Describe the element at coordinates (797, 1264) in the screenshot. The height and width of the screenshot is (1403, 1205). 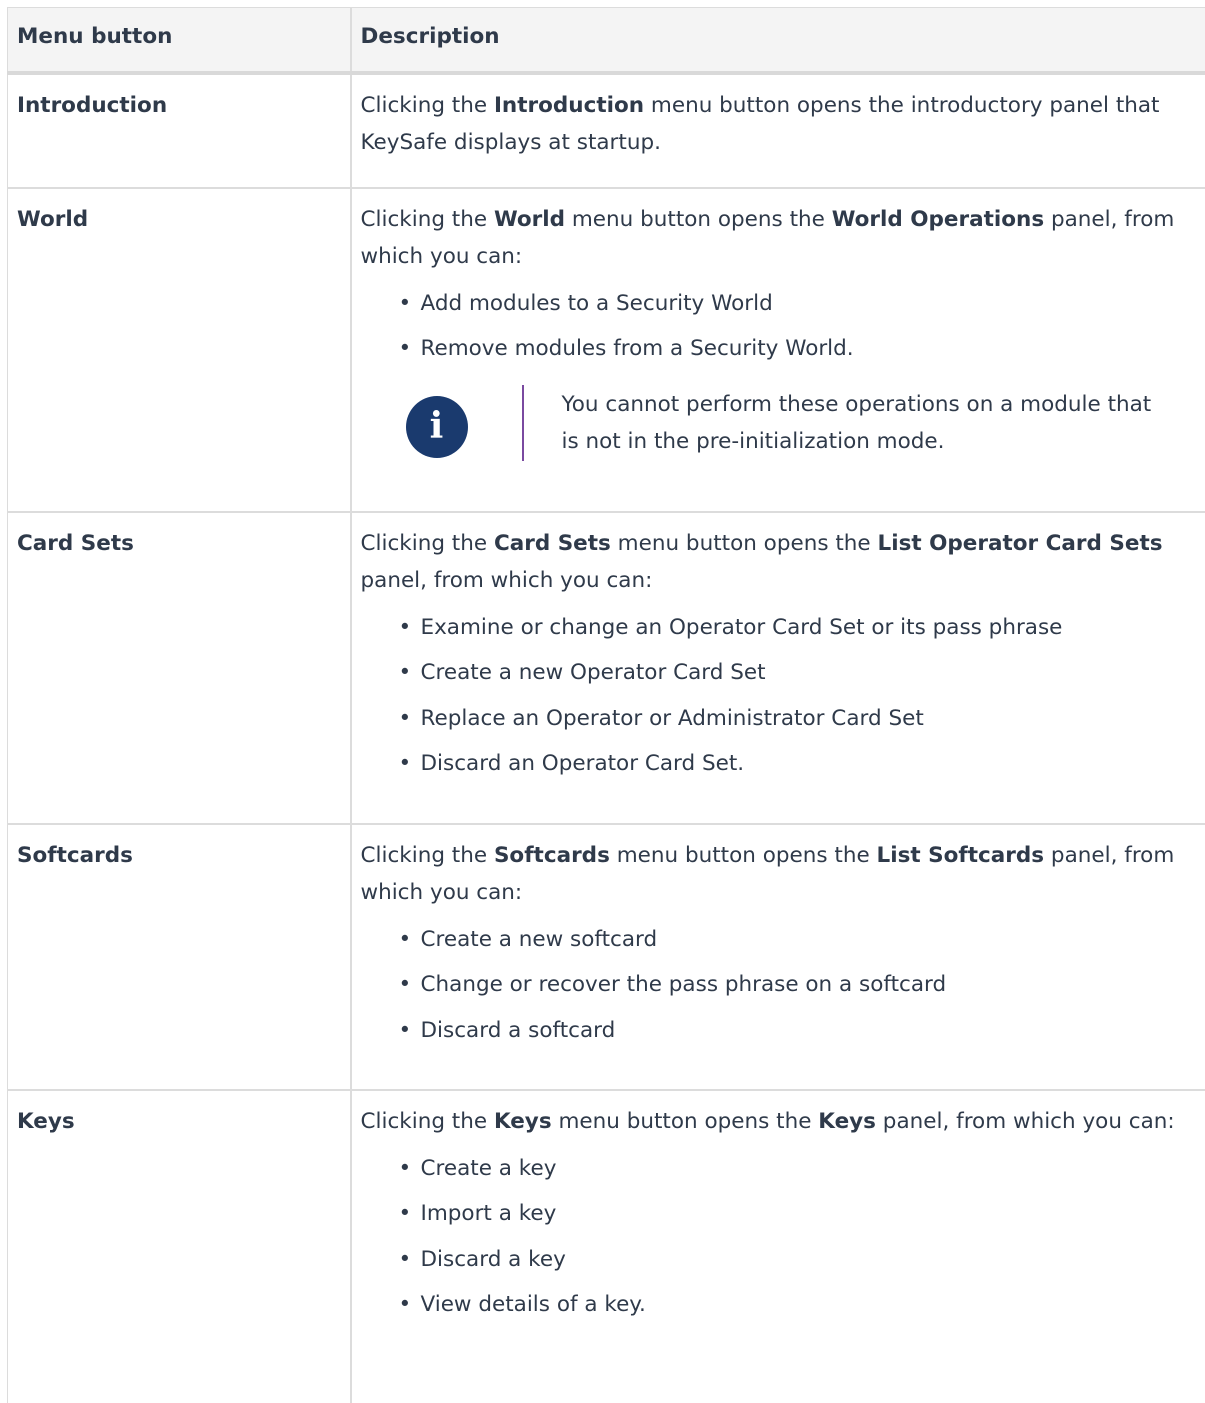
I see `list-item: Discard a key` at that location.